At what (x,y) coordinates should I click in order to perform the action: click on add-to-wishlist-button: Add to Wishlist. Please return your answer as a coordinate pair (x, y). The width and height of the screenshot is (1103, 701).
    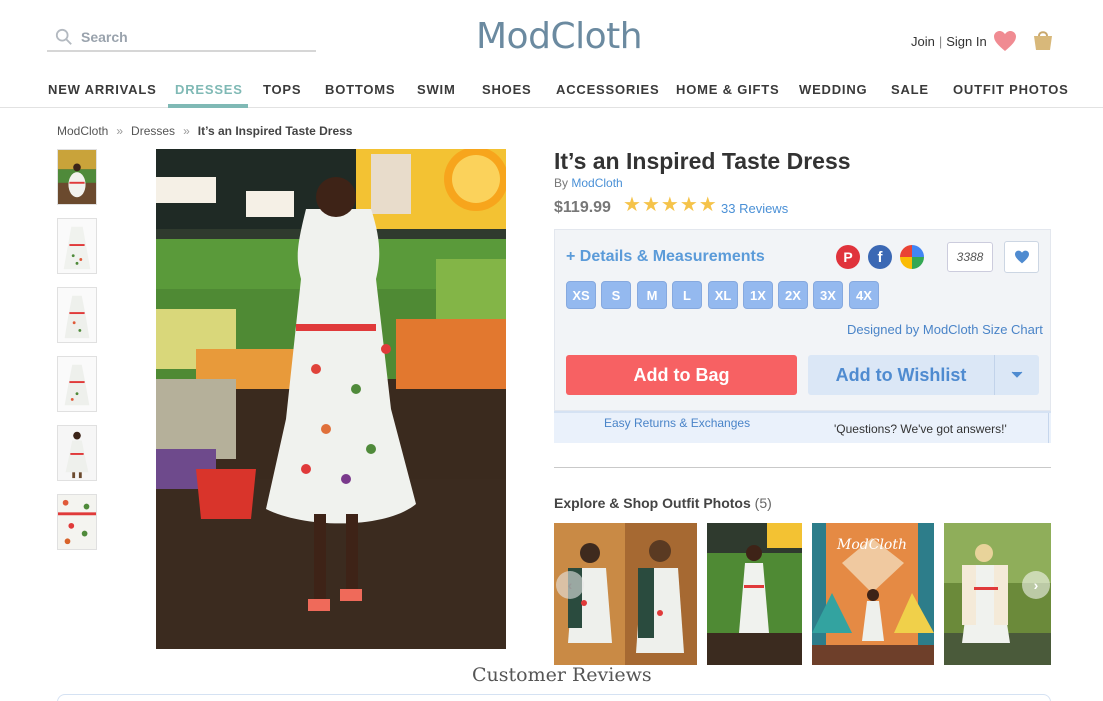
    Looking at the image, I should click on (901, 375).